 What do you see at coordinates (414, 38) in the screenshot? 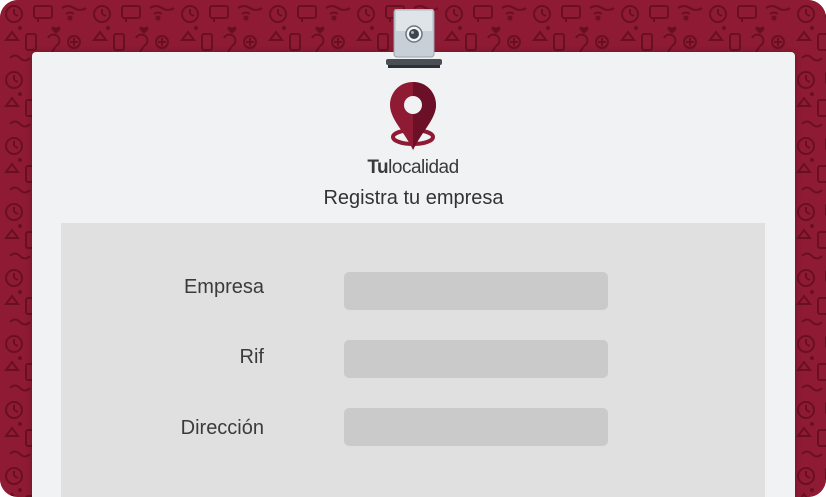
I see `binder-clip-icon` at bounding box center [414, 38].